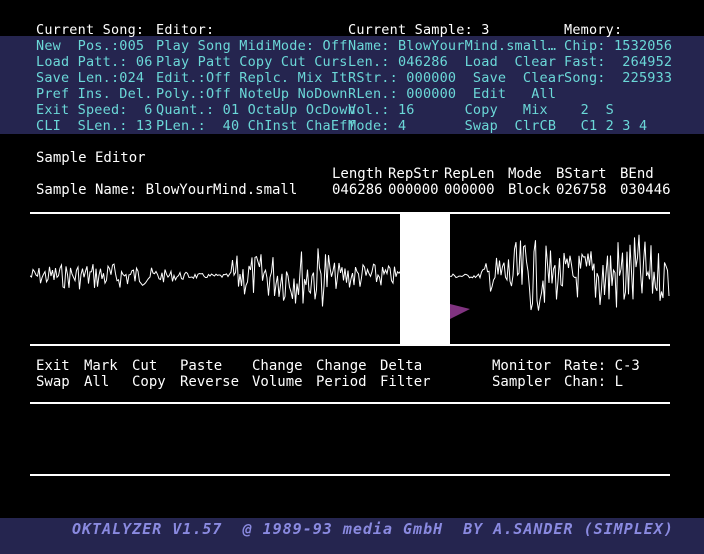 This screenshot has width=704, height=554. Describe the element at coordinates (469, 190) in the screenshot. I see `column-value-2: 000000` at that location.